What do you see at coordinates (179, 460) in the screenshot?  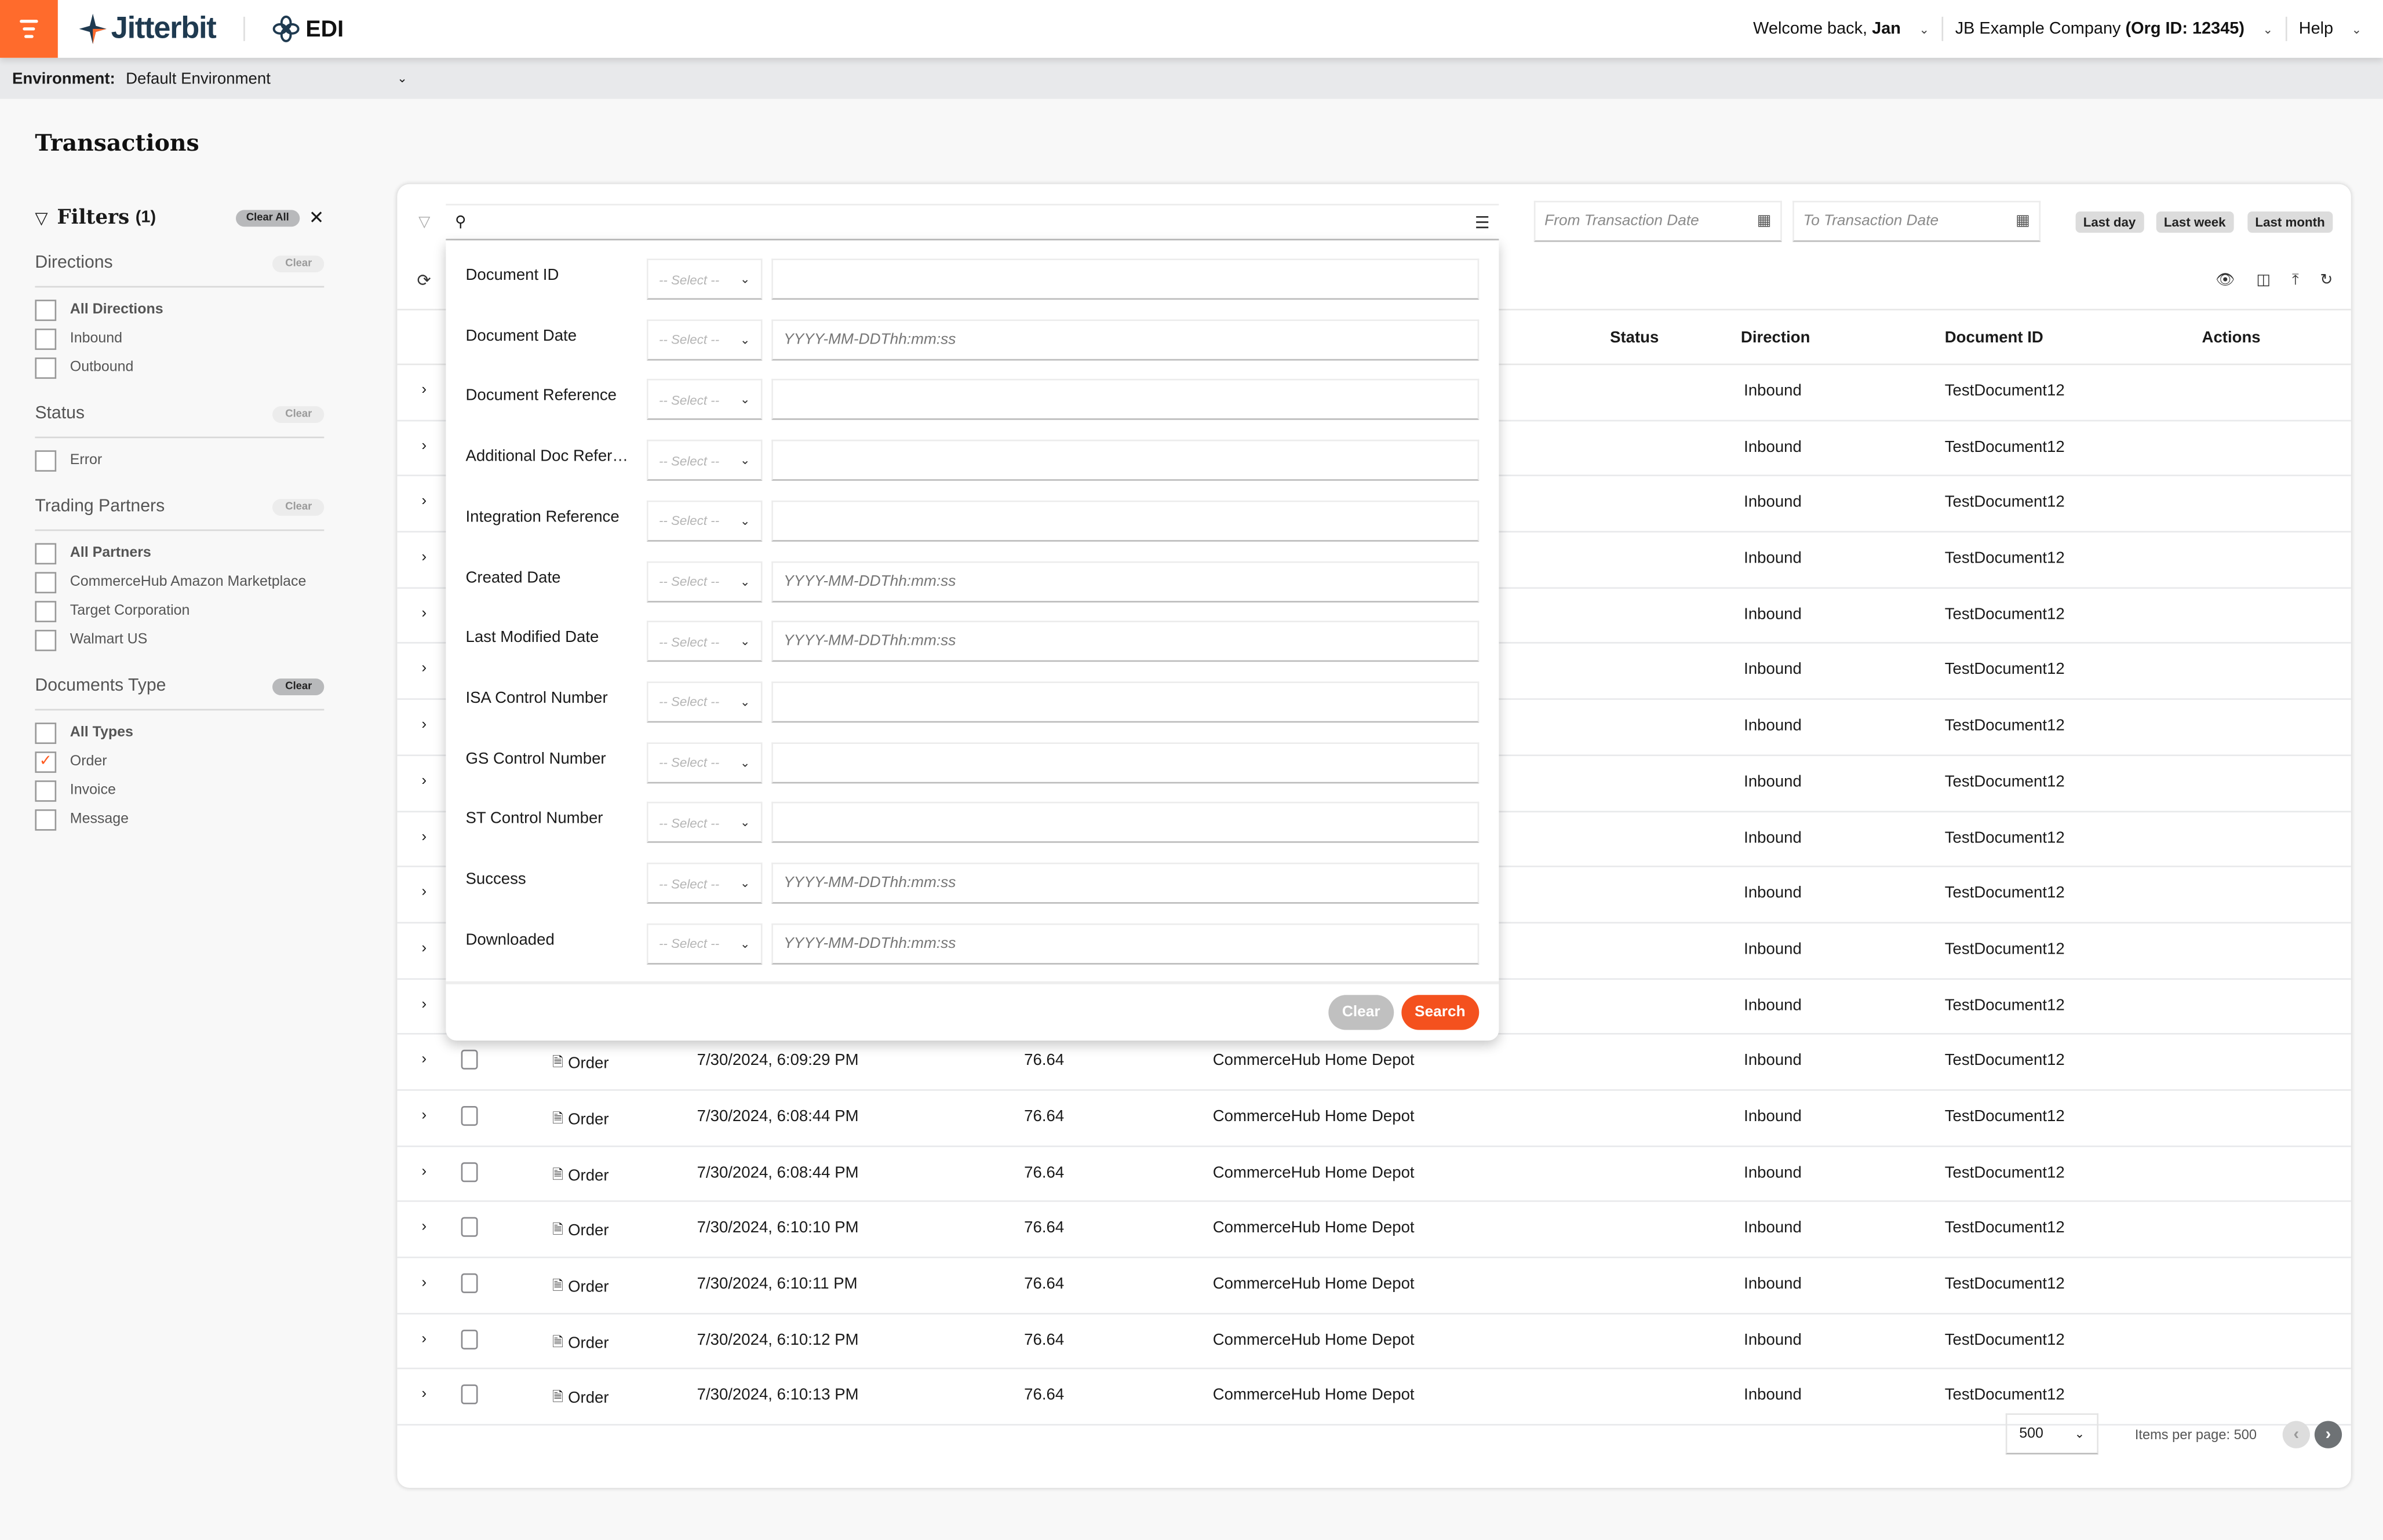 I see `filter-option: Error` at bounding box center [179, 460].